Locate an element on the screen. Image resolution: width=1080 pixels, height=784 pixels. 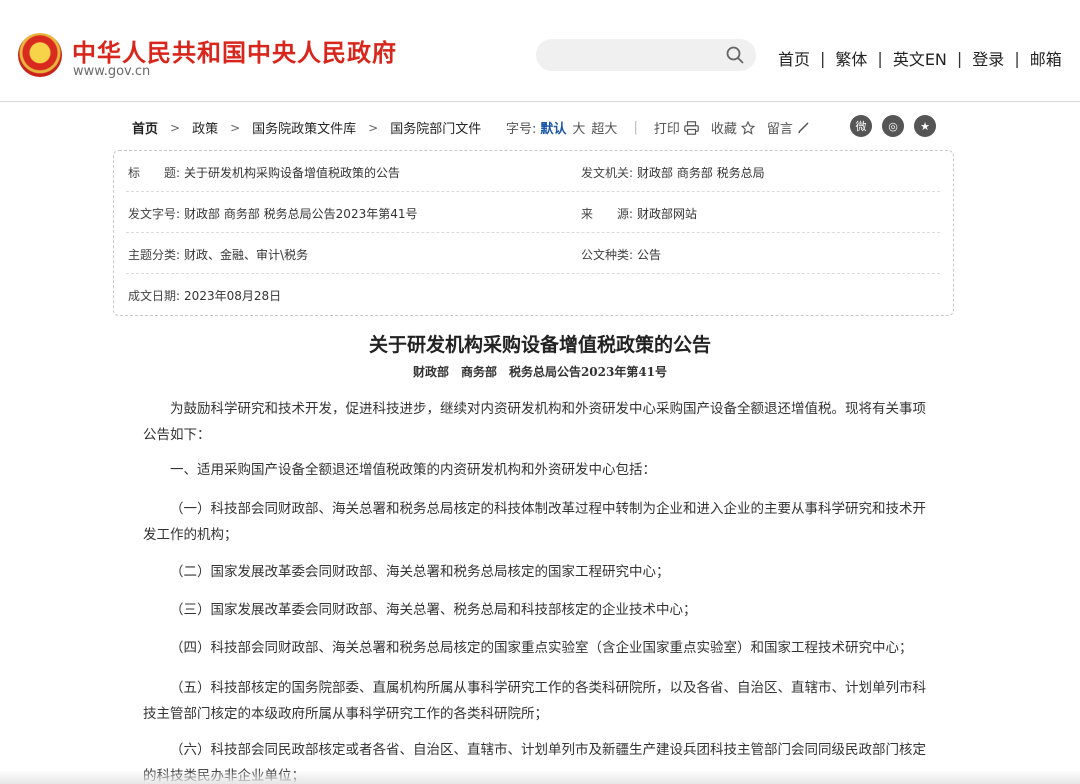
info-cell-date: 成文日期: 2023年08月28日 is located at coordinates (204, 295).